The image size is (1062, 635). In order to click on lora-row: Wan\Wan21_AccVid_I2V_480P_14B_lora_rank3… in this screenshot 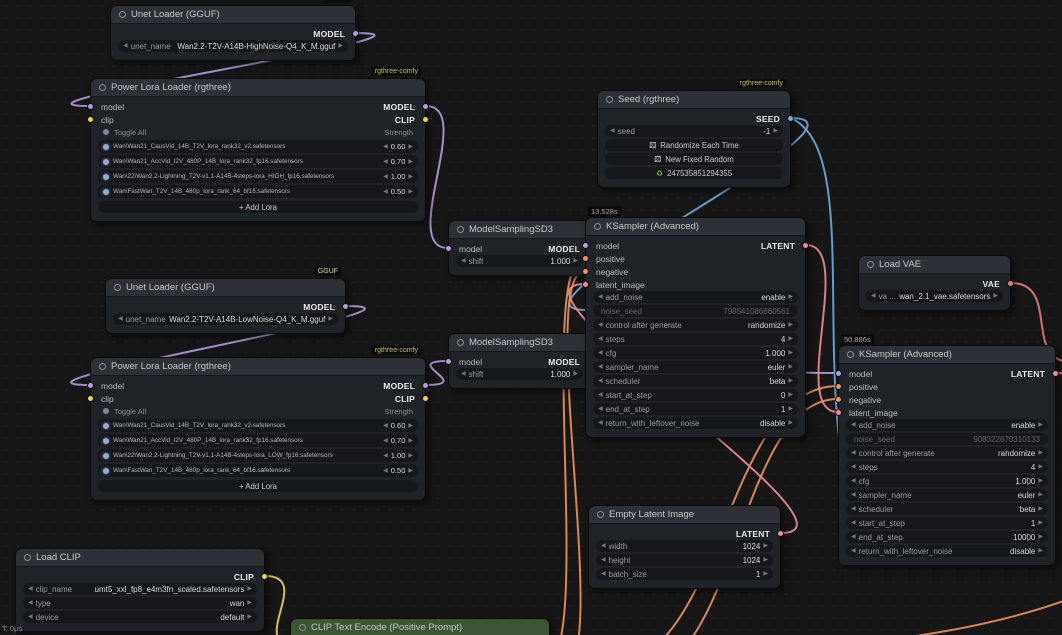, I will do `click(258, 440)`.